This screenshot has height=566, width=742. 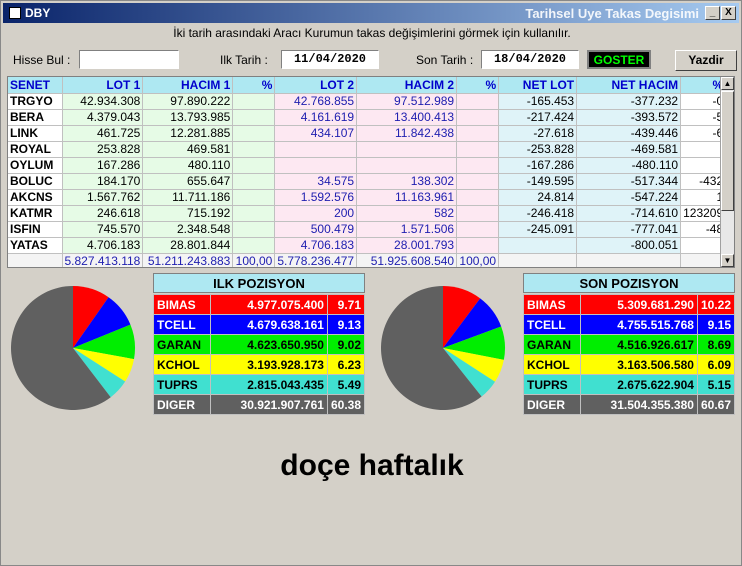 I want to click on table-cell: -149.595, so click(x=538, y=181).